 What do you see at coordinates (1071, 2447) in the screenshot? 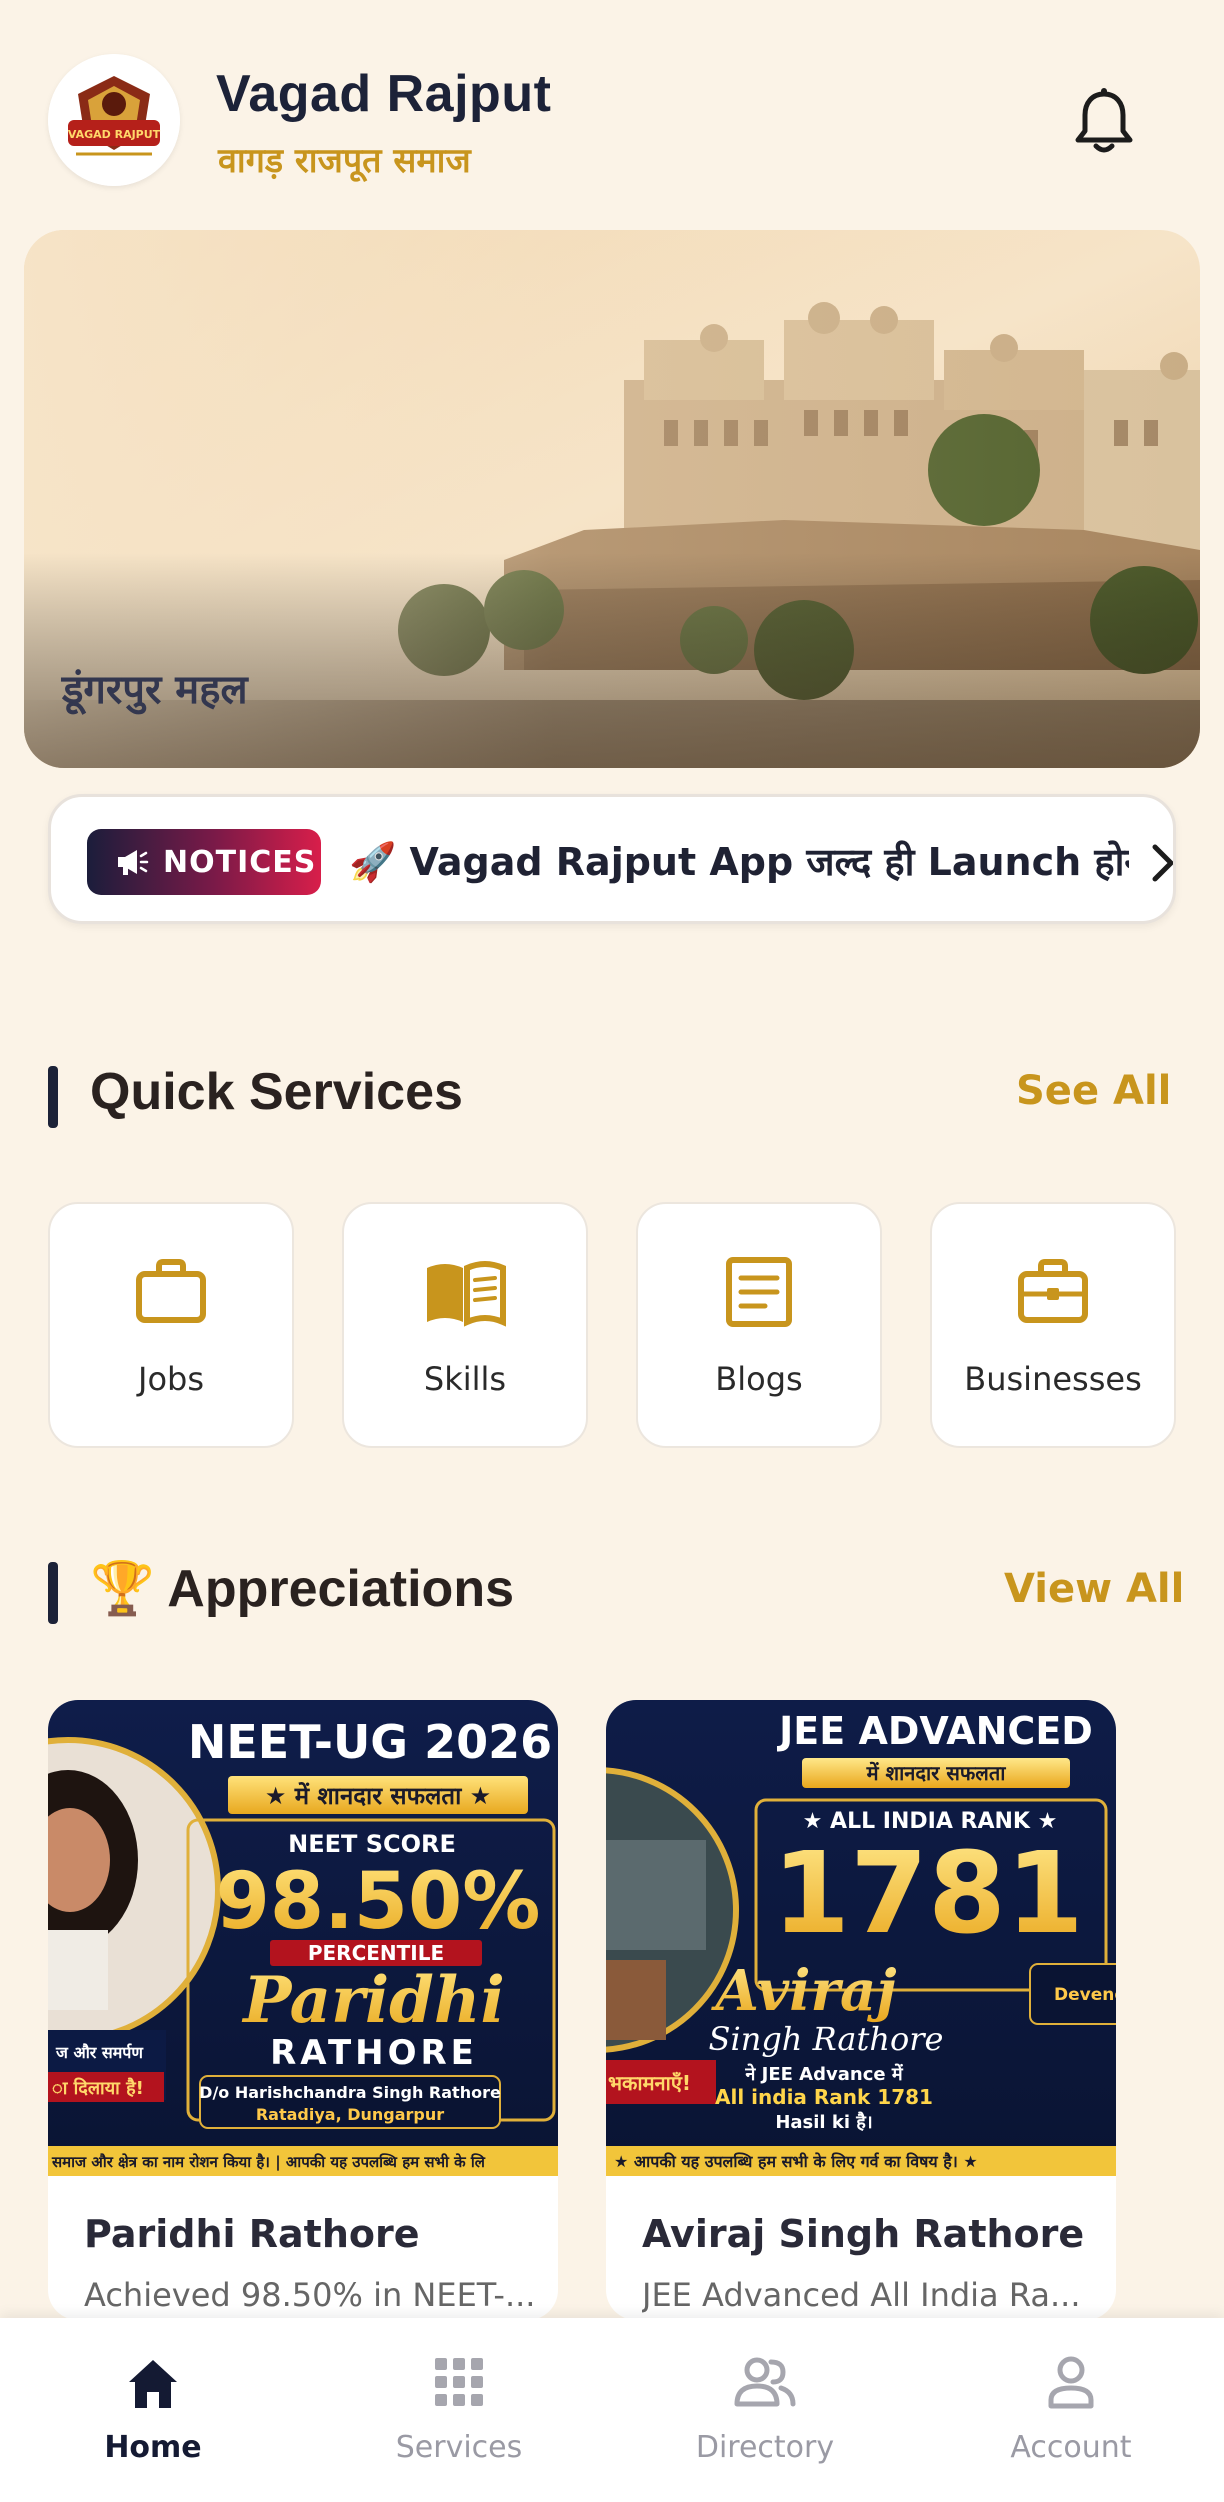
I see `nav-label-account: Account` at bounding box center [1071, 2447].